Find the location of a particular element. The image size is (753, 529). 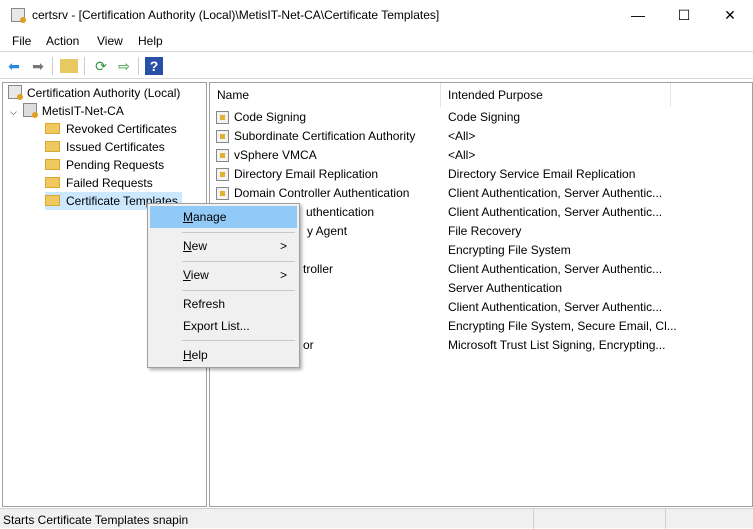

table-row: Subordinate Certification Authority <All> is located at coordinates (481, 136).